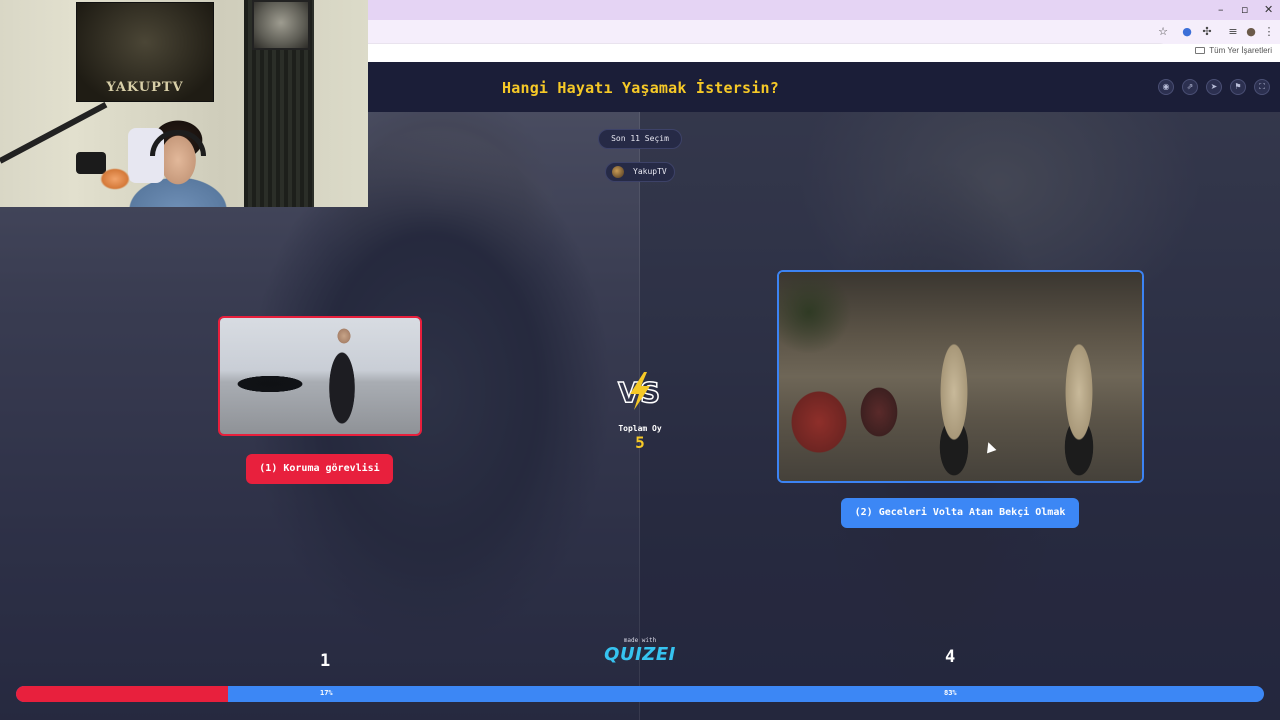  I want to click on choice-2-button: (2) Geceleri Volta Atan Bekçi Olmak, so click(960, 513).